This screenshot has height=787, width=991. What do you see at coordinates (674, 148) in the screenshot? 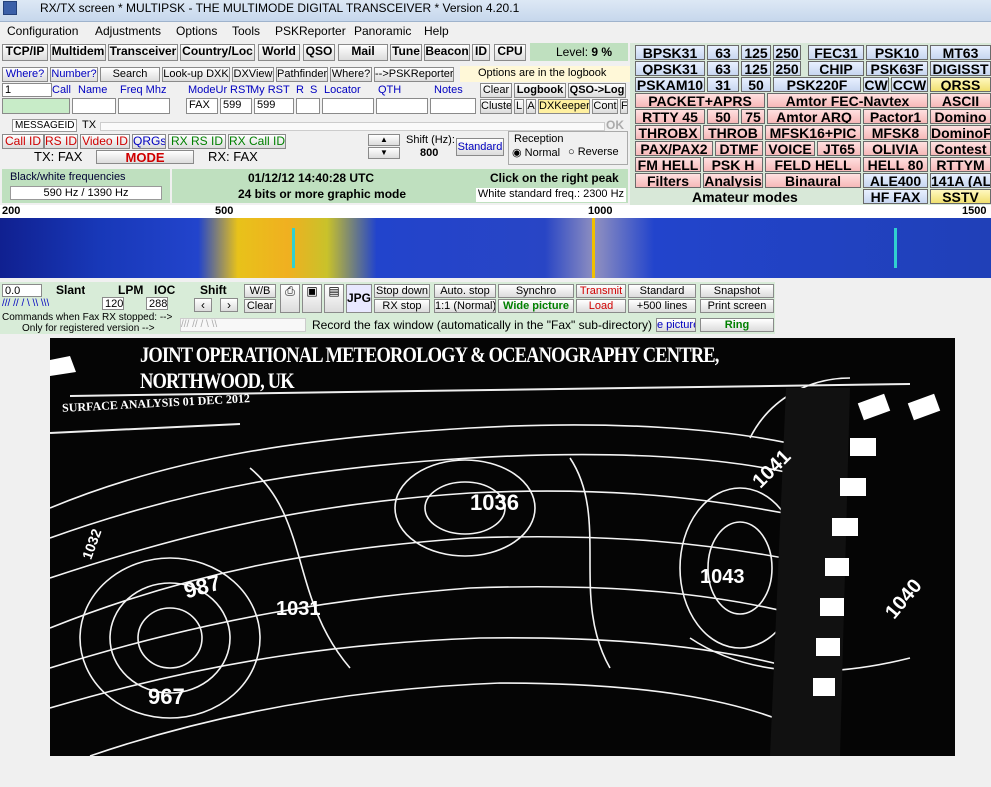
I see `mode-pax: PAX/PAX2` at bounding box center [674, 148].